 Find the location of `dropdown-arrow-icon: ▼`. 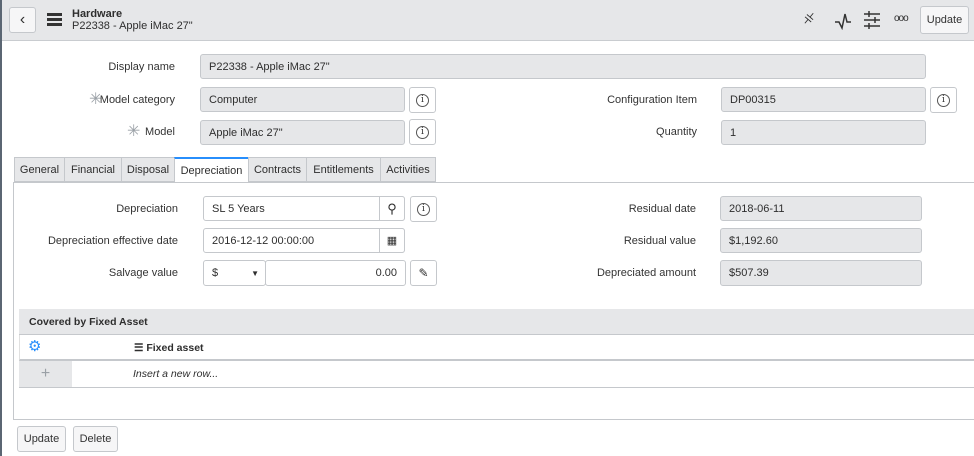

dropdown-arrow-icon: ▼ is located at coordinates (255, 273).